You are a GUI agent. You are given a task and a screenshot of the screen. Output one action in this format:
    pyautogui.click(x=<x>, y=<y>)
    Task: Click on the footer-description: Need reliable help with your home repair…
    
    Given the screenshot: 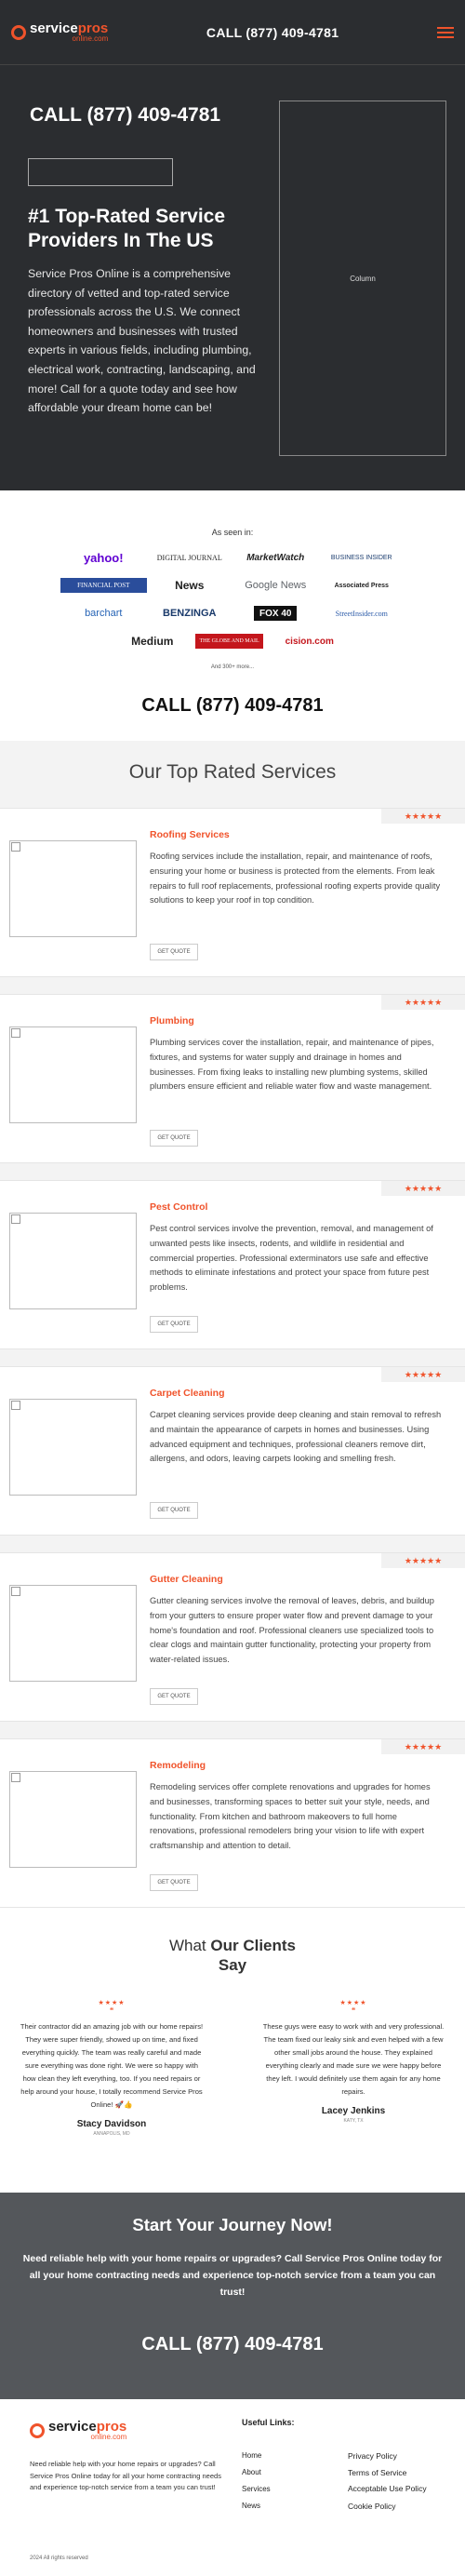 What is the action you would take?
    pyautogui.click(x=125, y=2475)
    